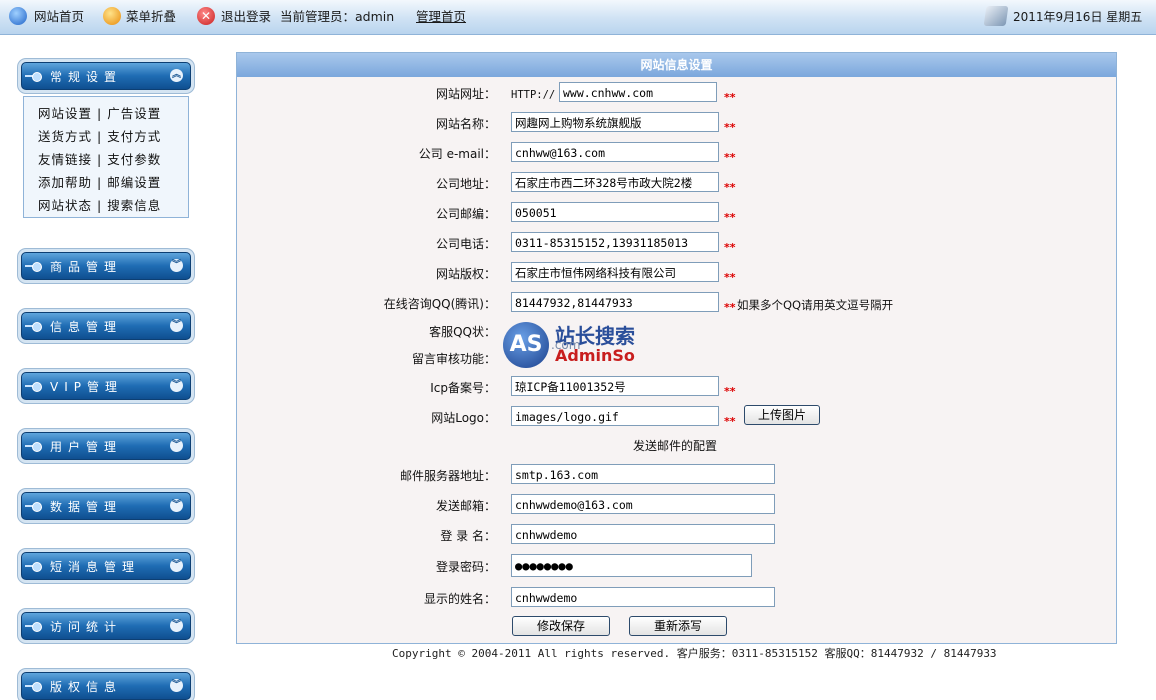 The height and width of the screenshot is (700, 1156). Describe the element at coordinates (1078, 17) in the screenshot. I see `date-display: 2011年9月16日 星期五` at that location.